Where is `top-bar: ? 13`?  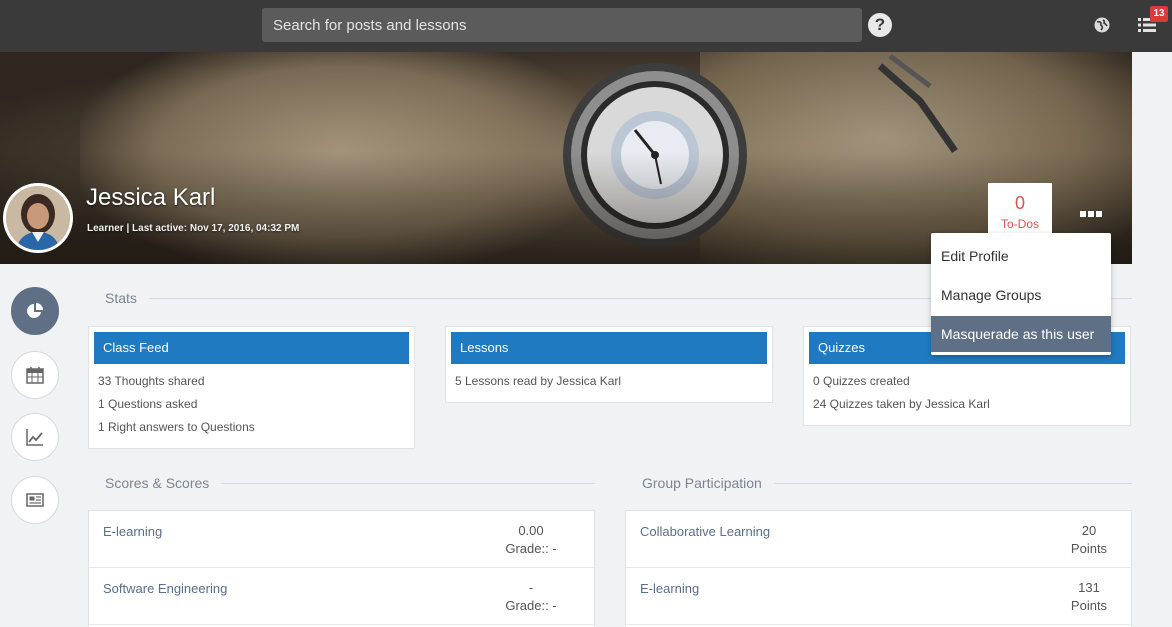
top-bar: ? 13 is located at coordinates (586, 26).